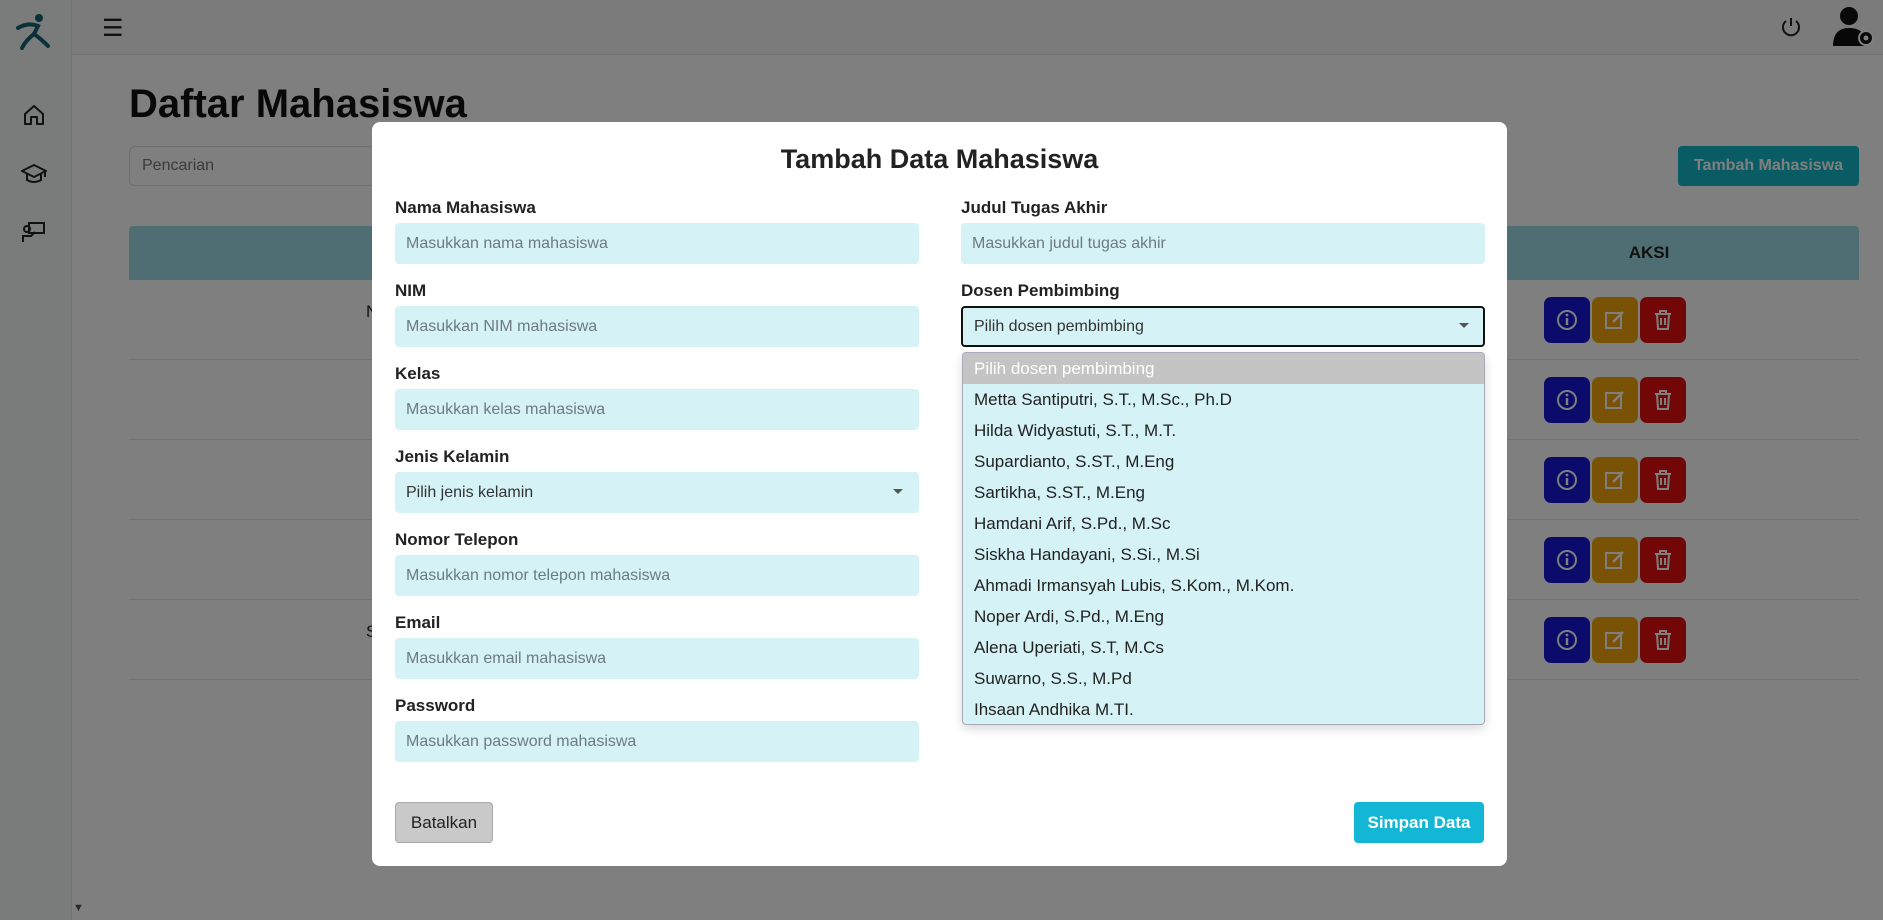 This screenshot has width=1883, height=920. Describe the element at coordinates (657, 741) in the screenshot. I see `password-input: Masukkan password mahasiswa` at that location.